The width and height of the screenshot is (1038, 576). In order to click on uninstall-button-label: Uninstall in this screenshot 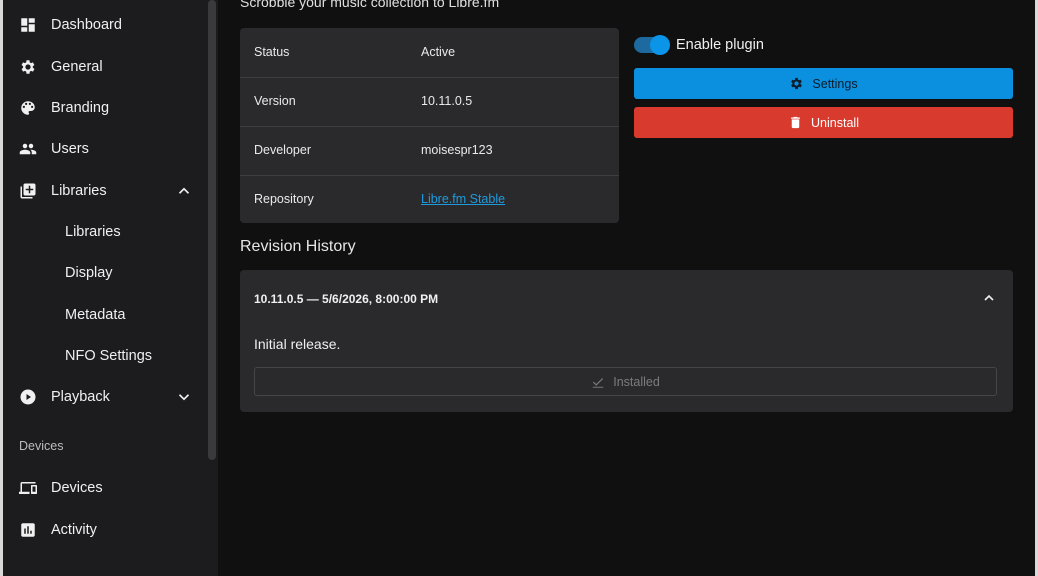, I will do `click(835, 122)`.